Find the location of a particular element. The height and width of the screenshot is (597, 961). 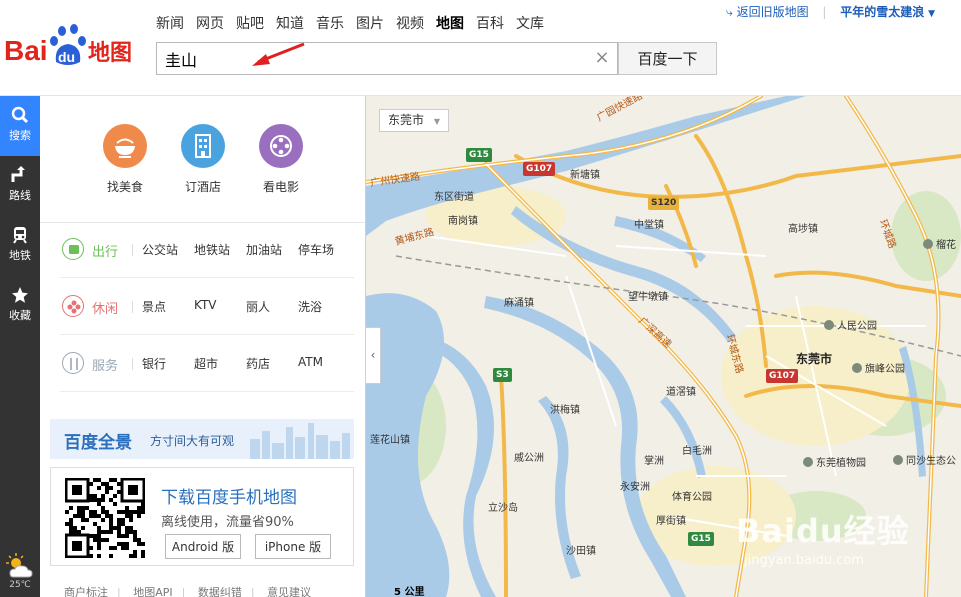

nav-link: 新闻 is located at coordinates (170, 23).